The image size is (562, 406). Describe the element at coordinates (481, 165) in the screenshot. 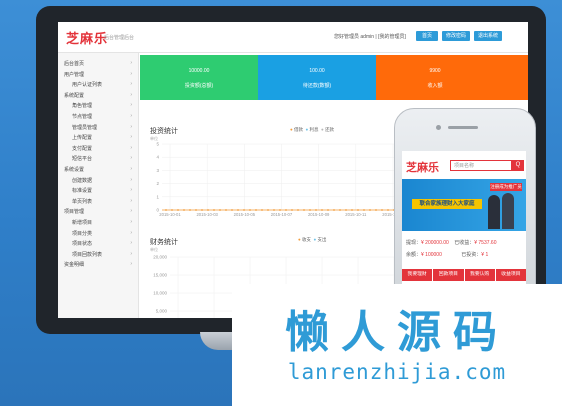

I see `phone-search-input: 项目名称` at that location.